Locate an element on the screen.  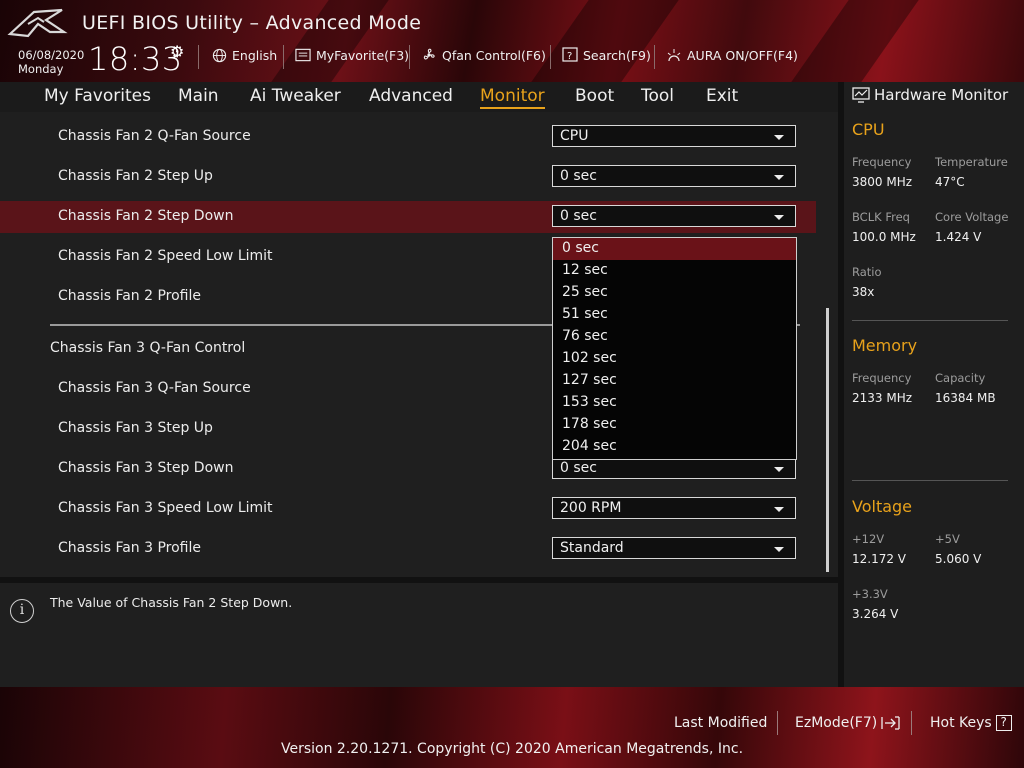
select-value: 200 RPM is located at coordinates (591, 508).